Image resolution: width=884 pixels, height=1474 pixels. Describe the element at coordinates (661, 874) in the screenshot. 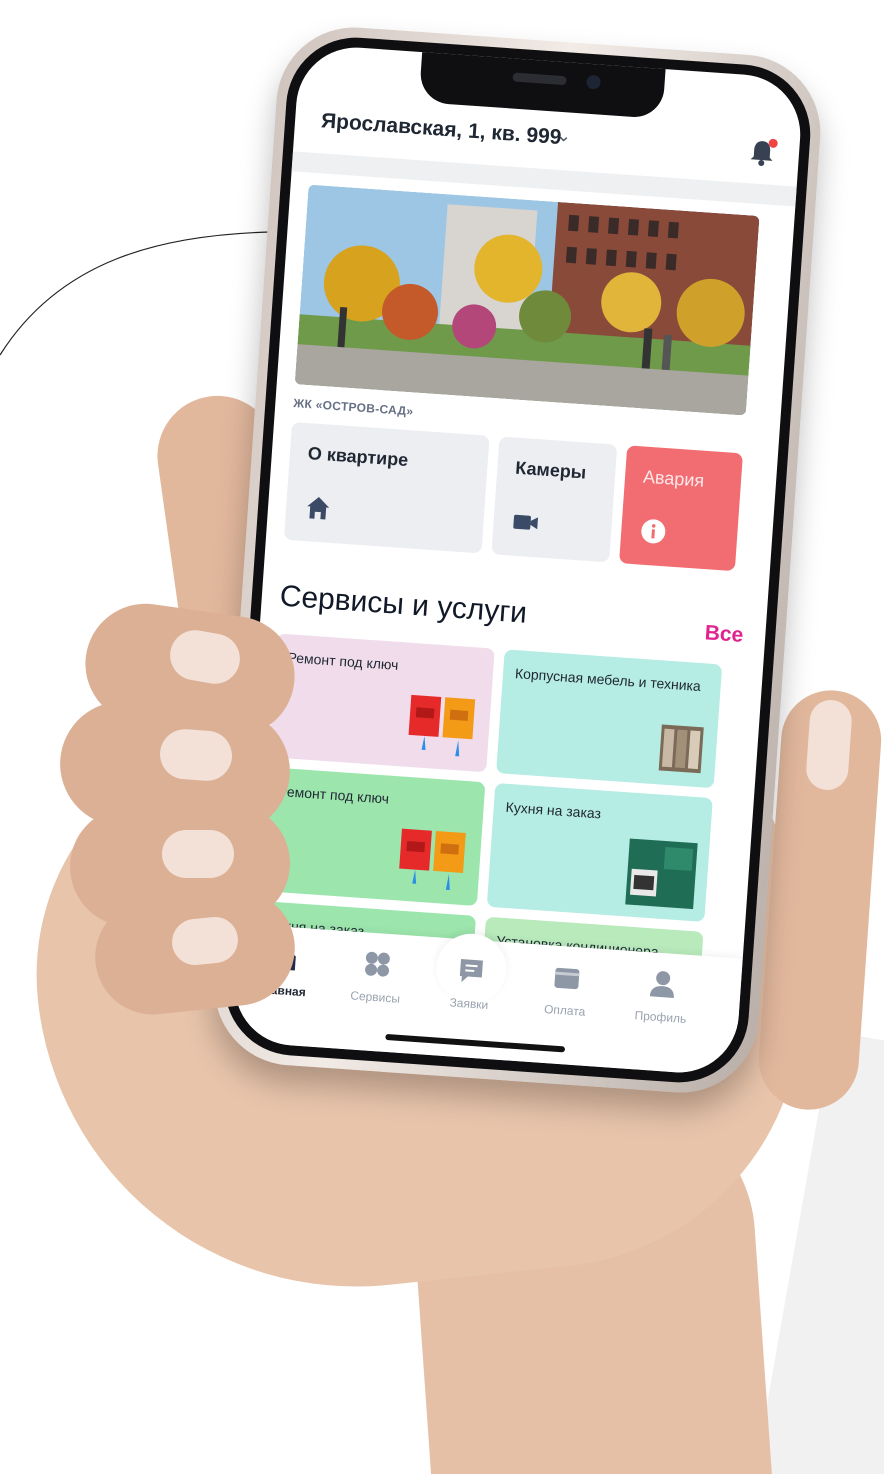

I see `kitchen-illustration` at that location.